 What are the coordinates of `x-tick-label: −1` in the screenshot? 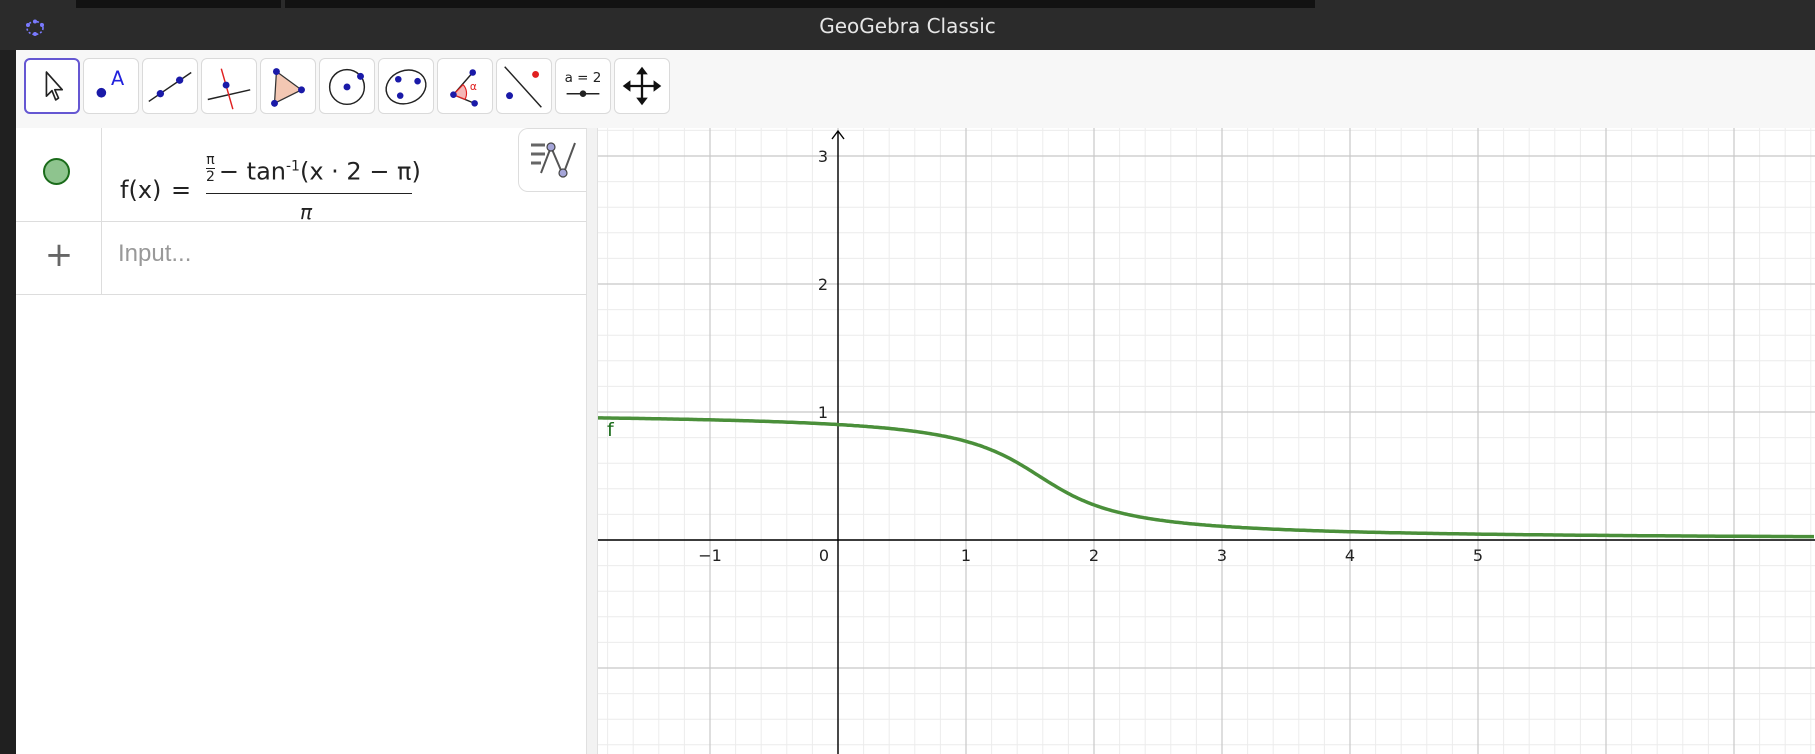 It's located at (710, 555).